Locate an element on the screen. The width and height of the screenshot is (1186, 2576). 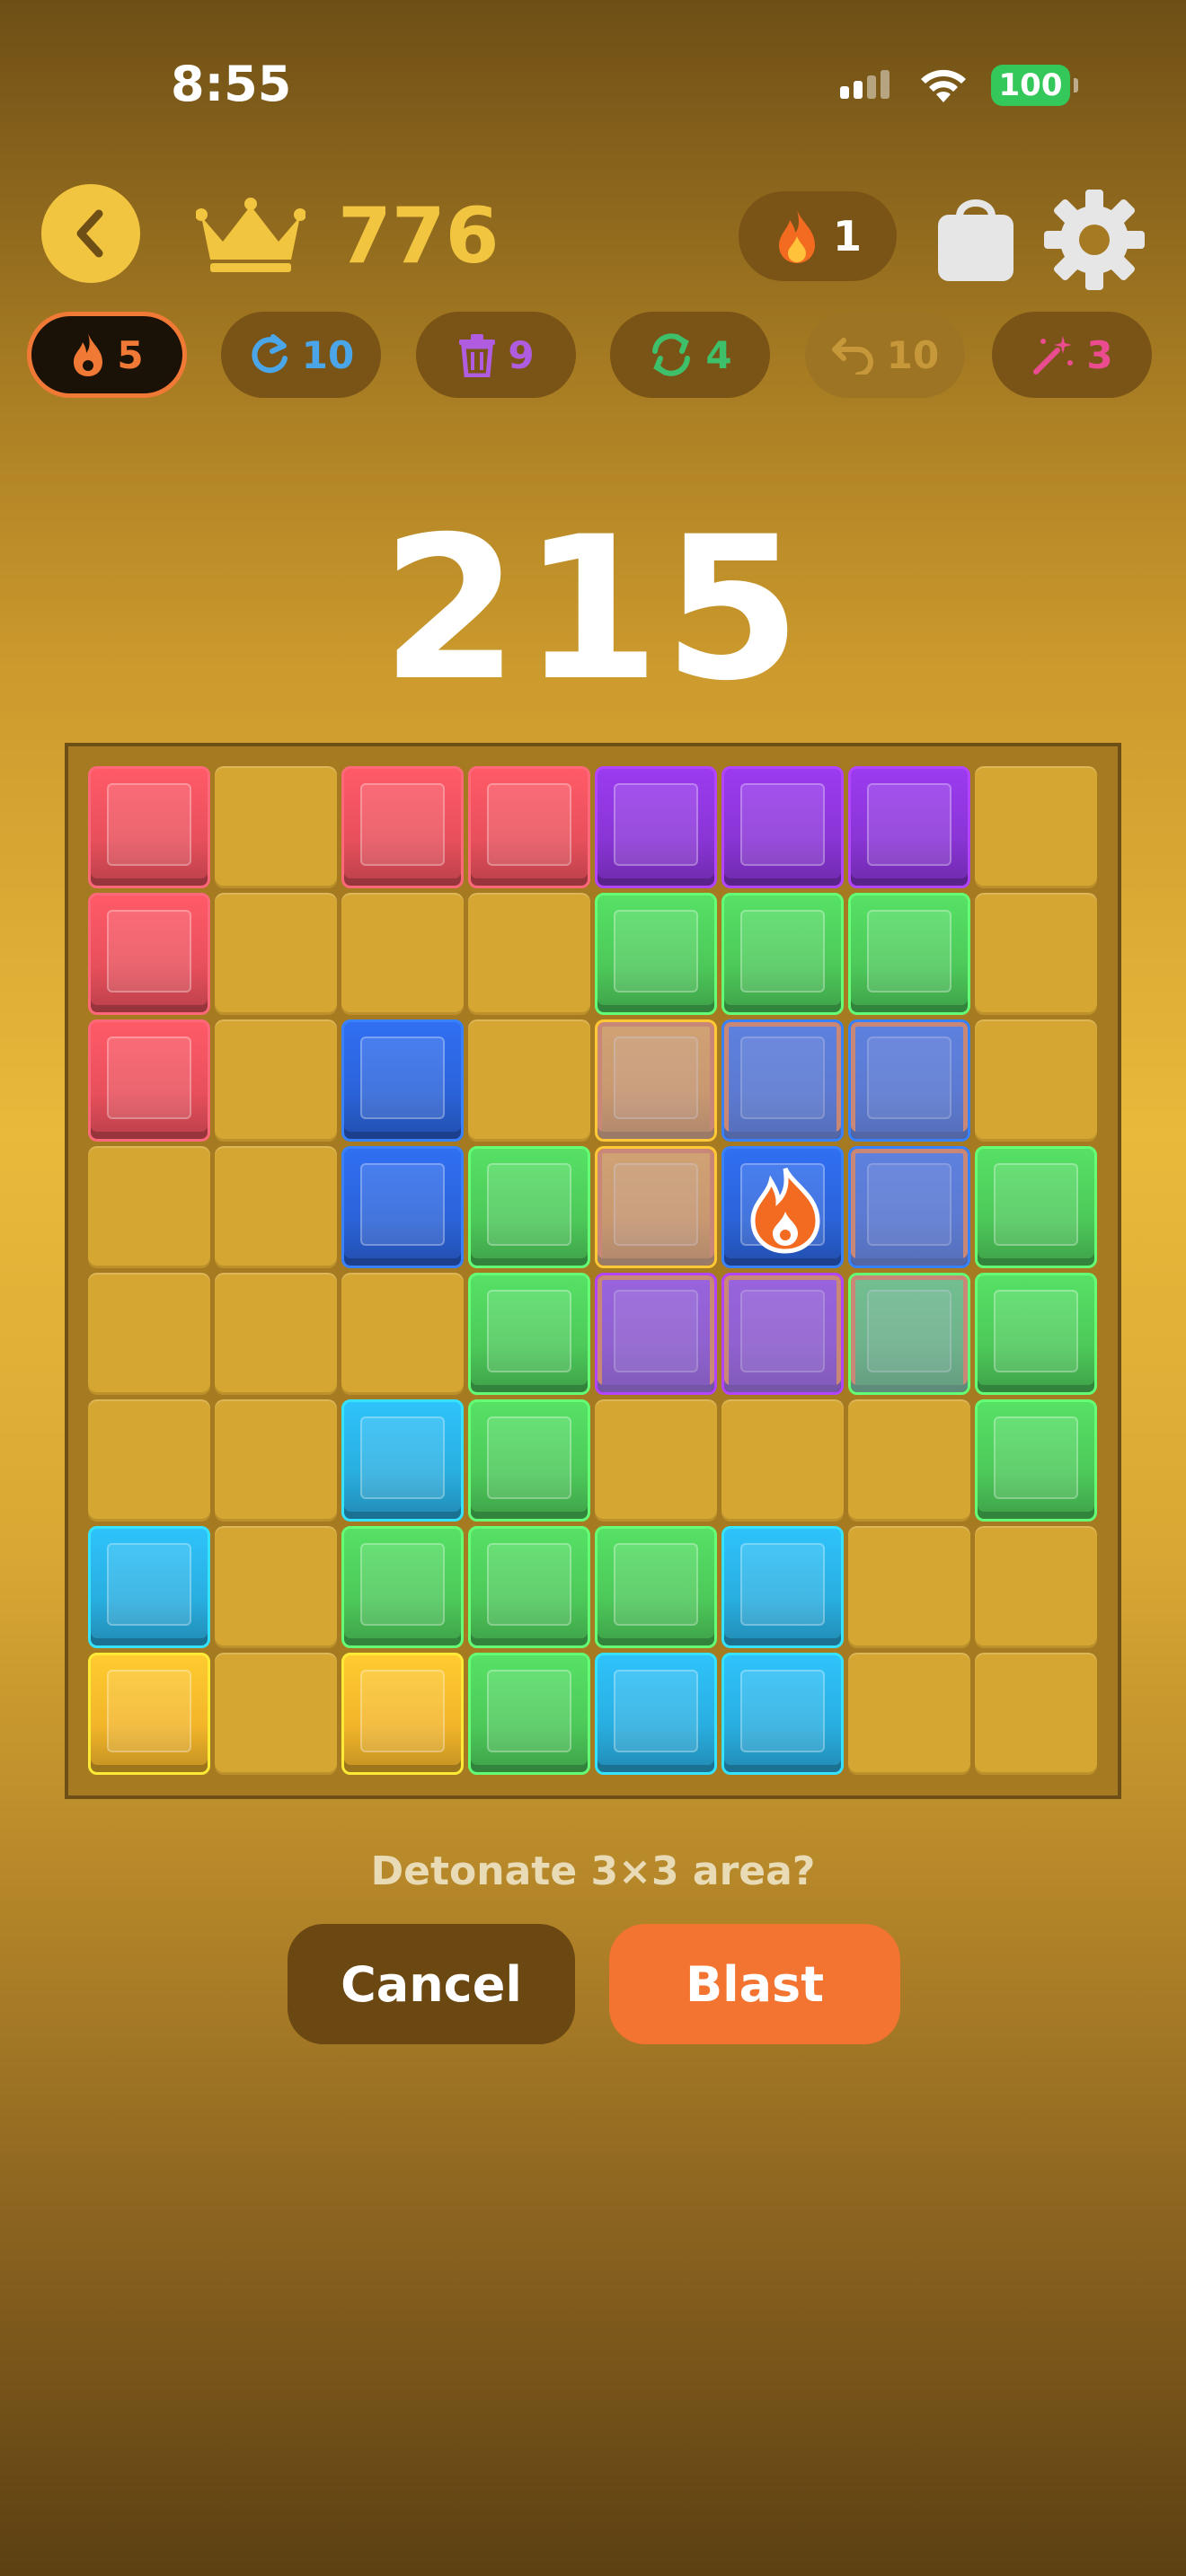
refresh-icon is located at coordinates (270, 354).